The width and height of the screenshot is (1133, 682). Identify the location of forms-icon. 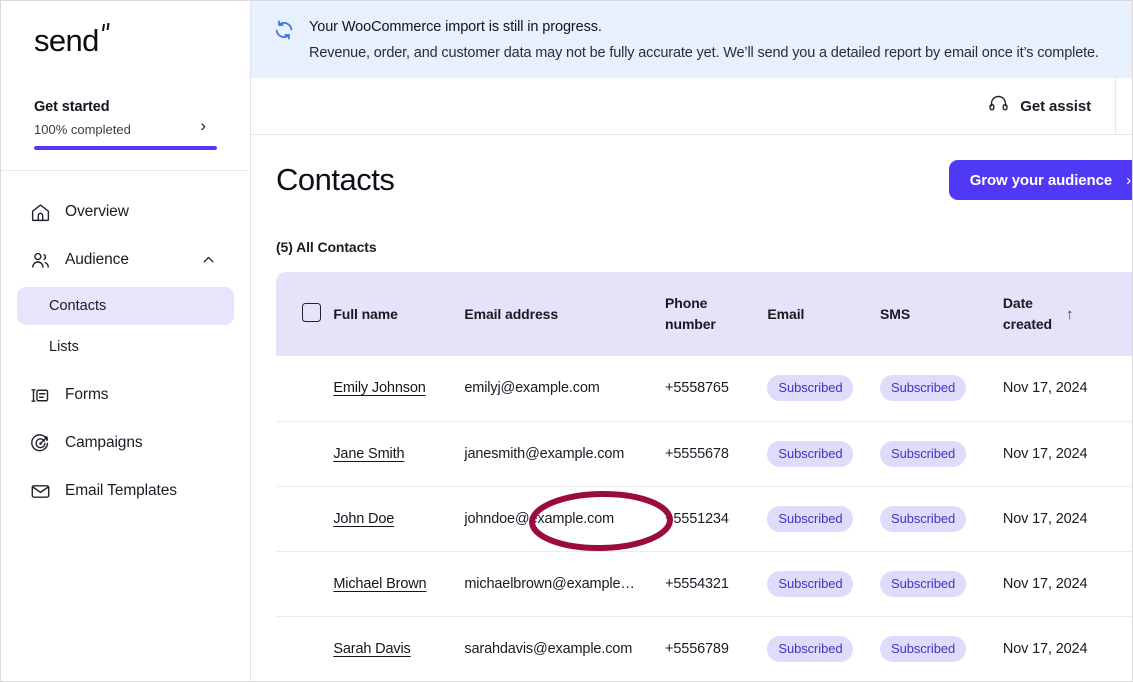
(40, 395).